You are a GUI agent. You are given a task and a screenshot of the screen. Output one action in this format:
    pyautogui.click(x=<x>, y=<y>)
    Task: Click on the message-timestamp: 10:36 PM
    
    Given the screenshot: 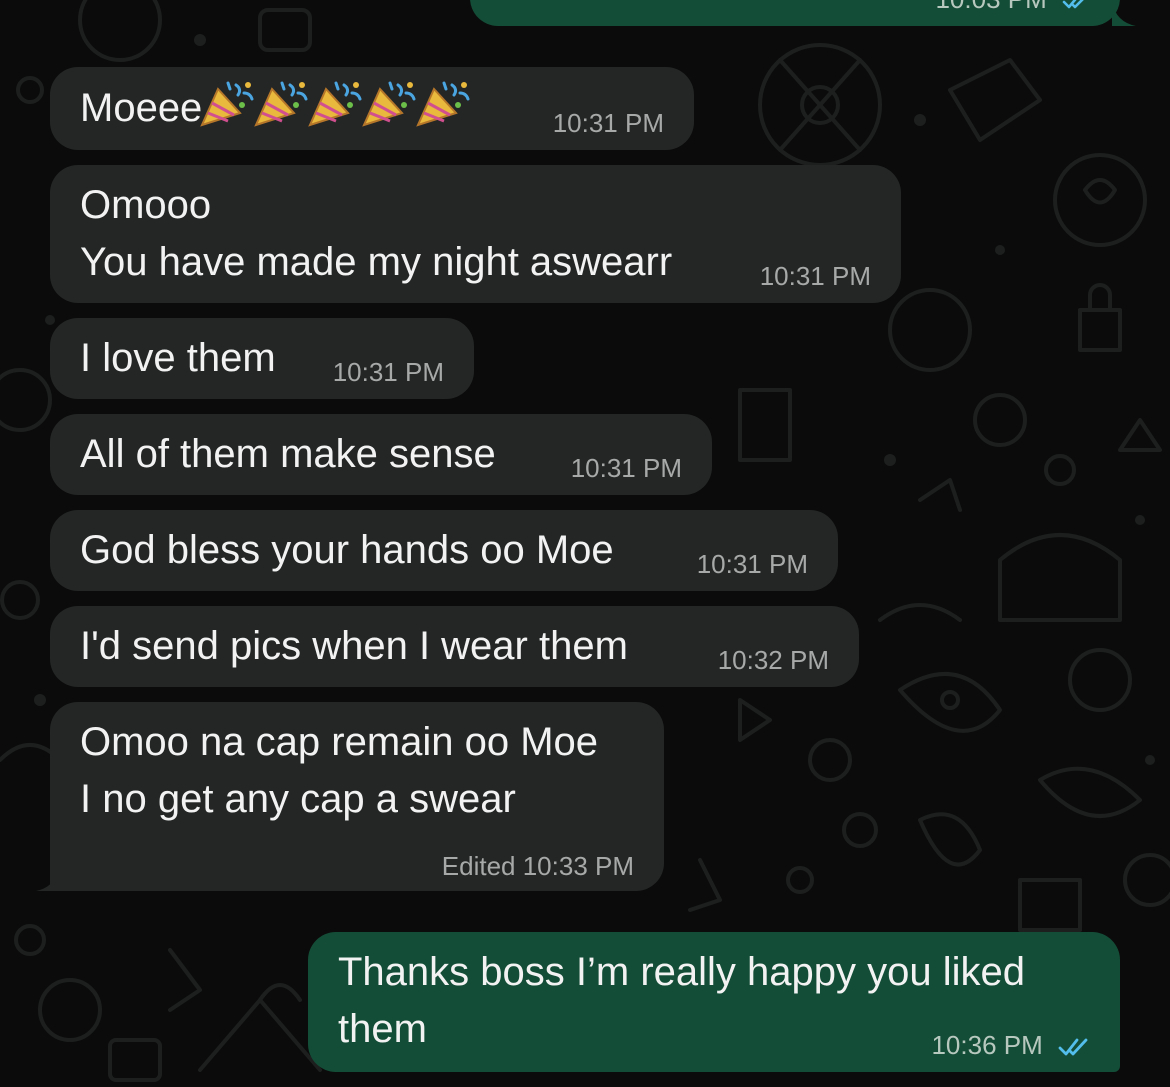 What is the action you would take?
    pyautogui.click(x=1011, y=1045)
    